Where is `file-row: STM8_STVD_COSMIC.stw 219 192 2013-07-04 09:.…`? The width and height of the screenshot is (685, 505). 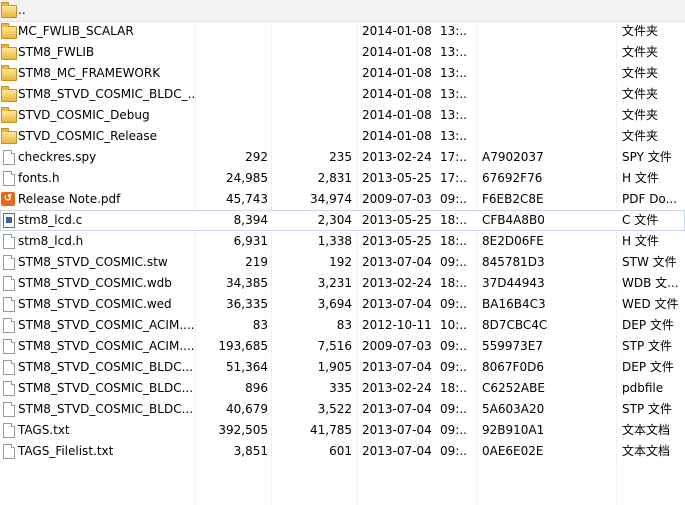
file-row: STM8_STVD_COSMIC.stw 219 192 2013-07-04 09:.… is located at coordinates (342, 262).